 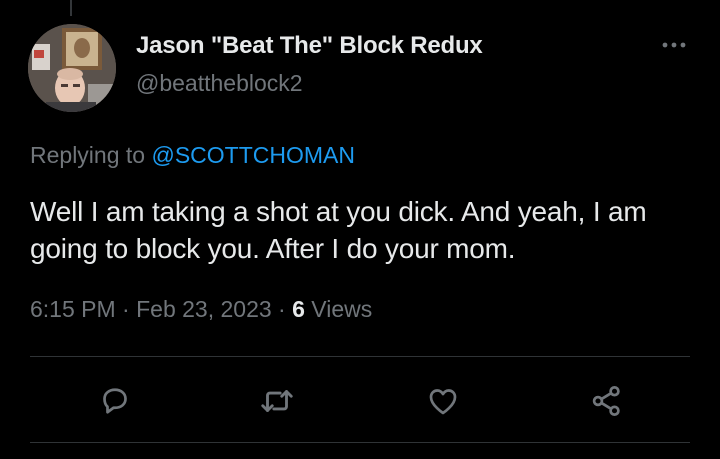 What do you see at coordinates (91, 155) in the screenshot?
I see `replying-to-label: Replying to` at bounding box center [91, 155].